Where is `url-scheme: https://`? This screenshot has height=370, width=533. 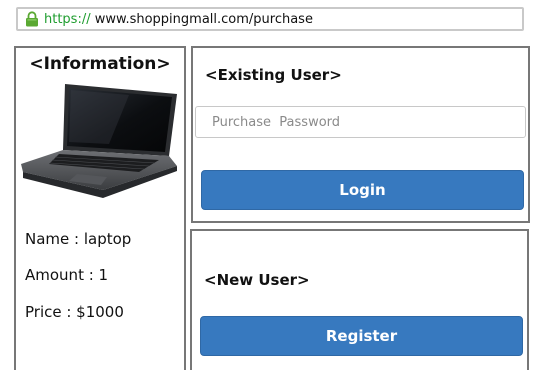
url-scheme: https:// is located at coordinates (67, 19).